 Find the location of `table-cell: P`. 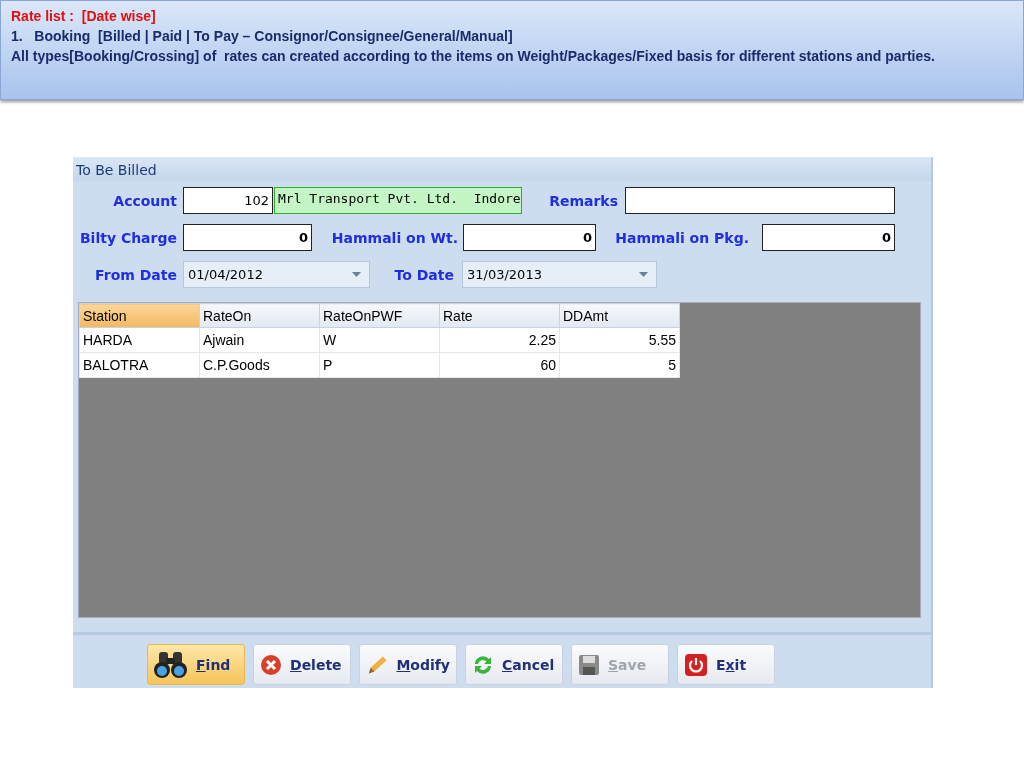

table-cell: P is located at coordinates (379, 365).